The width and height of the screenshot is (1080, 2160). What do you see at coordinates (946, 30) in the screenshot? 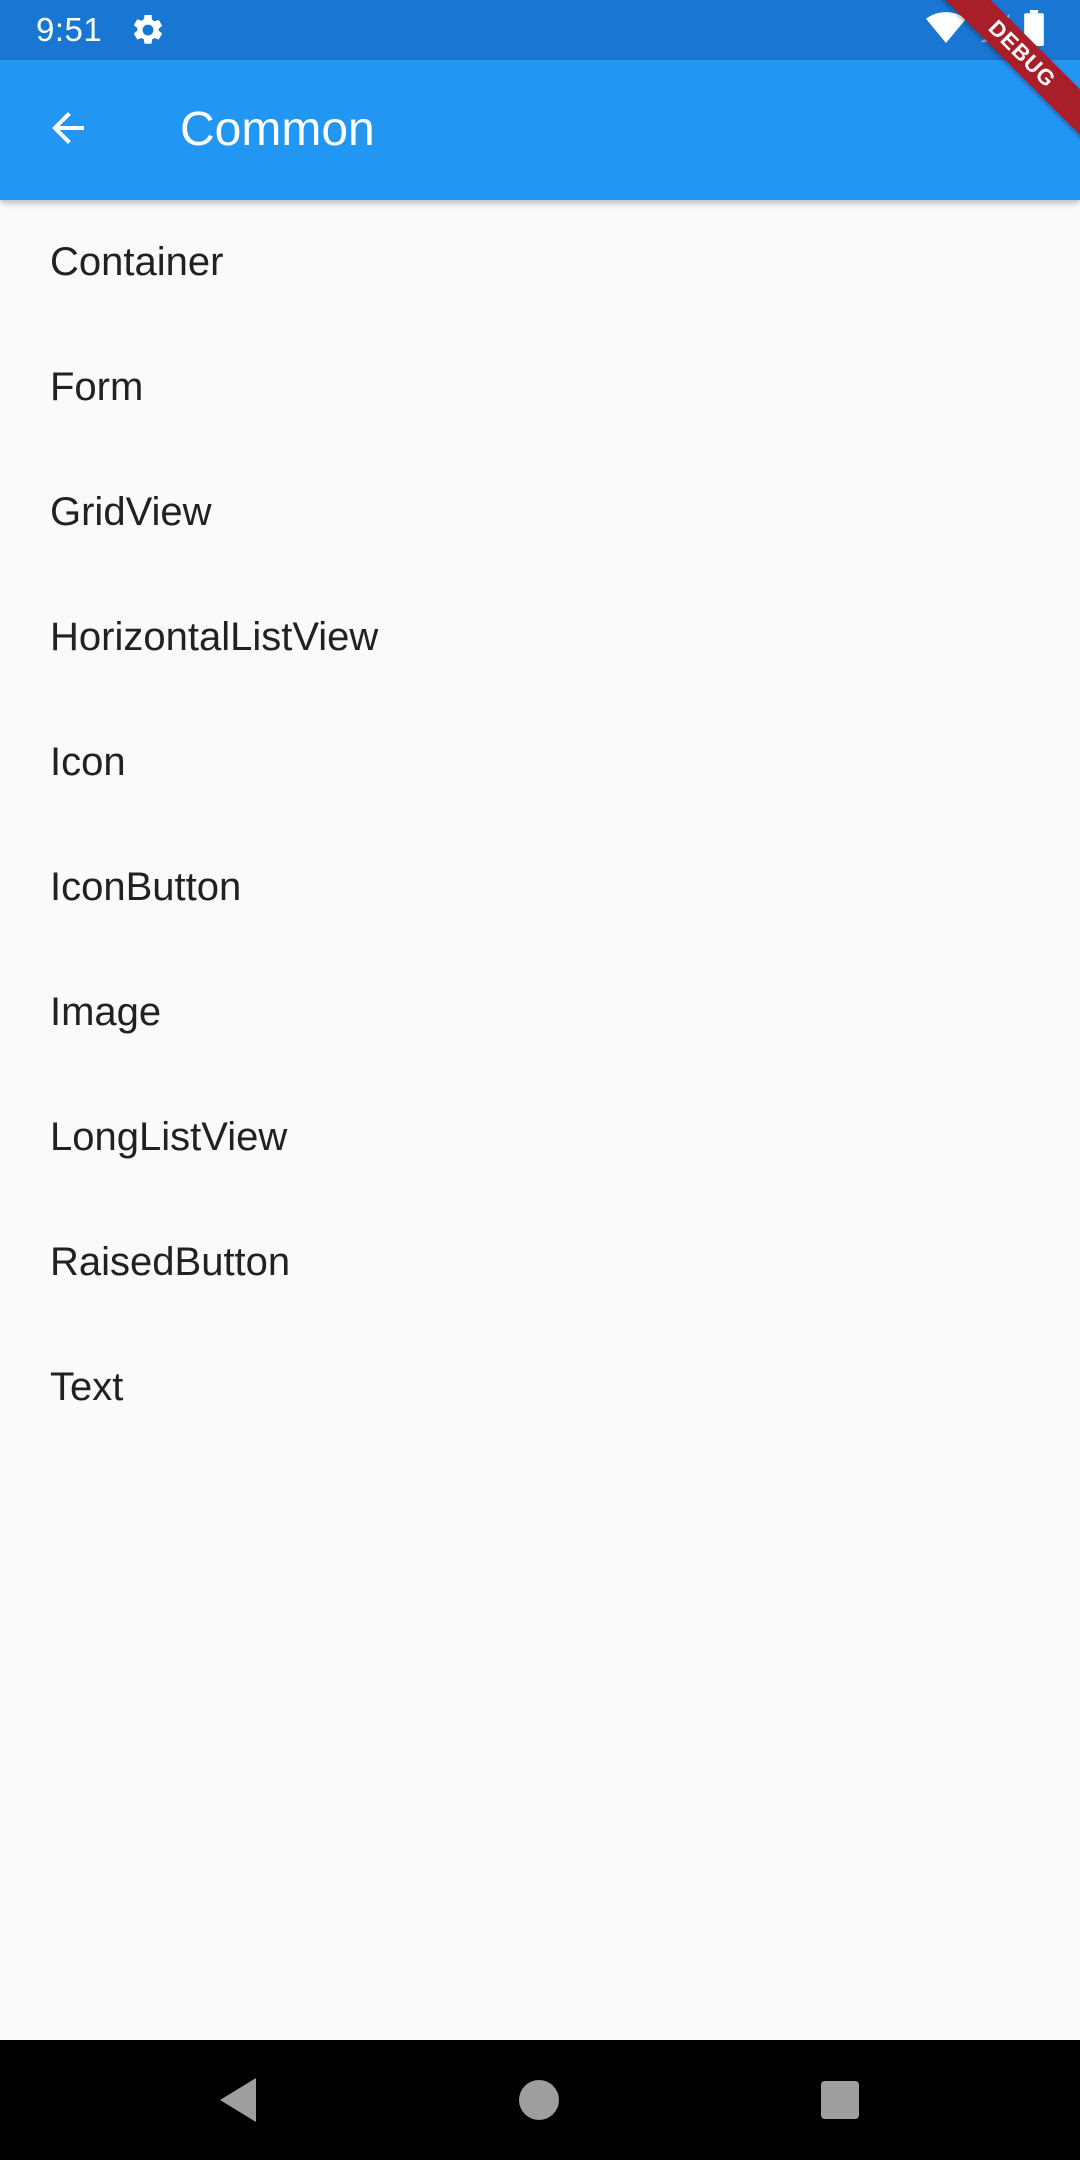
I see `wifi-icon` at bounding box center [946, 30].